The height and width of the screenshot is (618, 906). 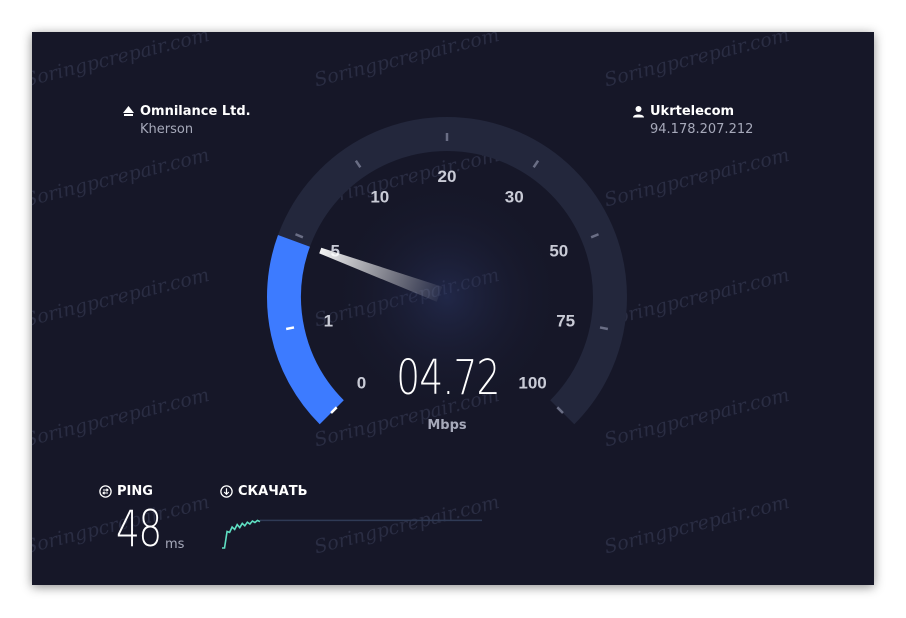 I want to click on ping-value: 48, so click(x=139, y=529).